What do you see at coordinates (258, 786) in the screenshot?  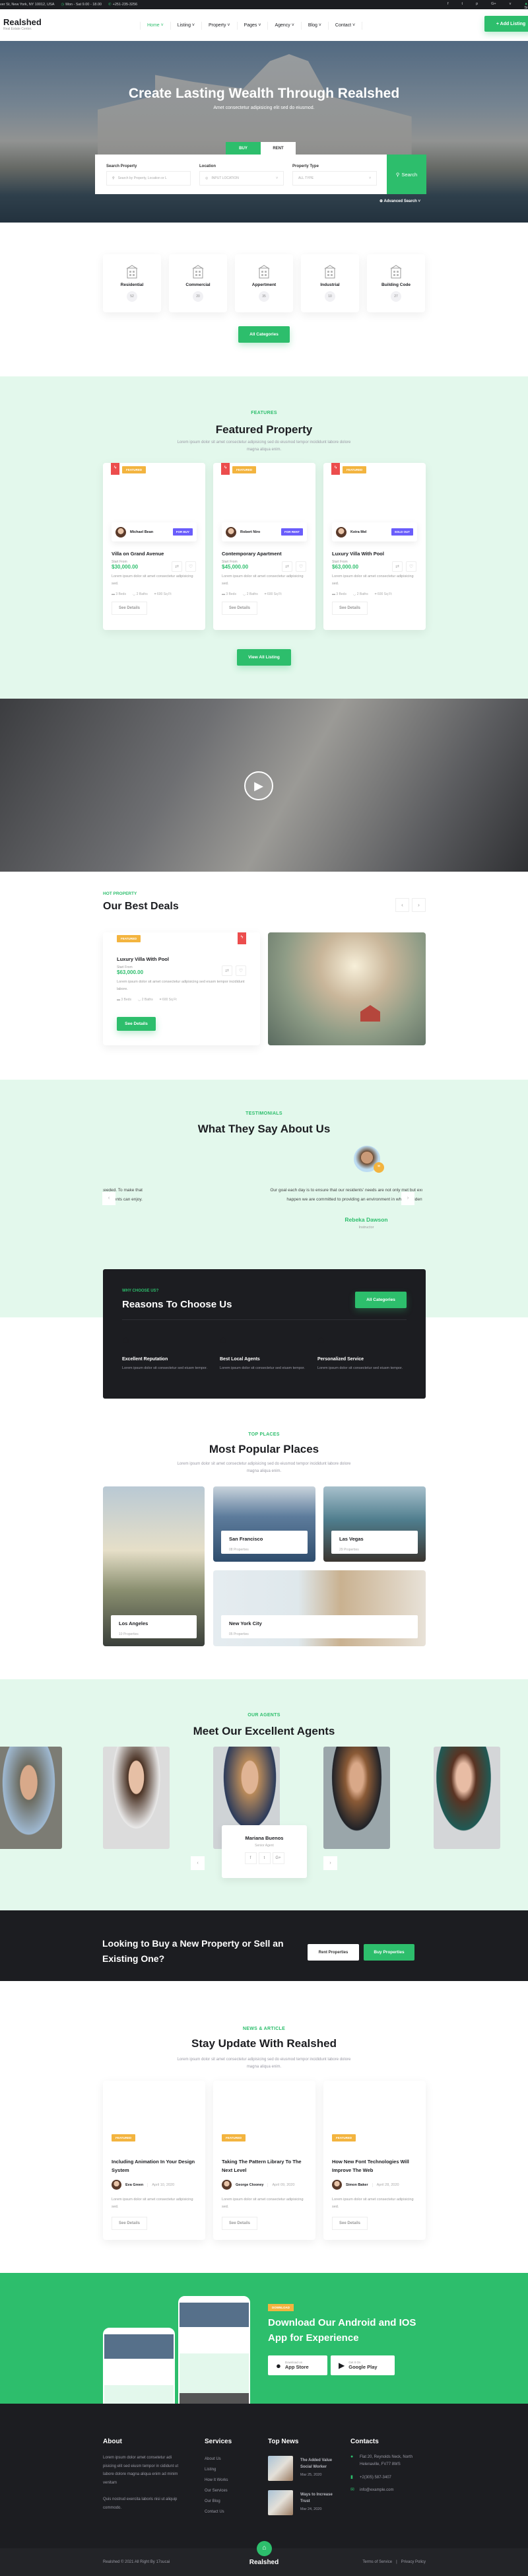 I see `play-button: ▶` at bounding box center [258, 786].